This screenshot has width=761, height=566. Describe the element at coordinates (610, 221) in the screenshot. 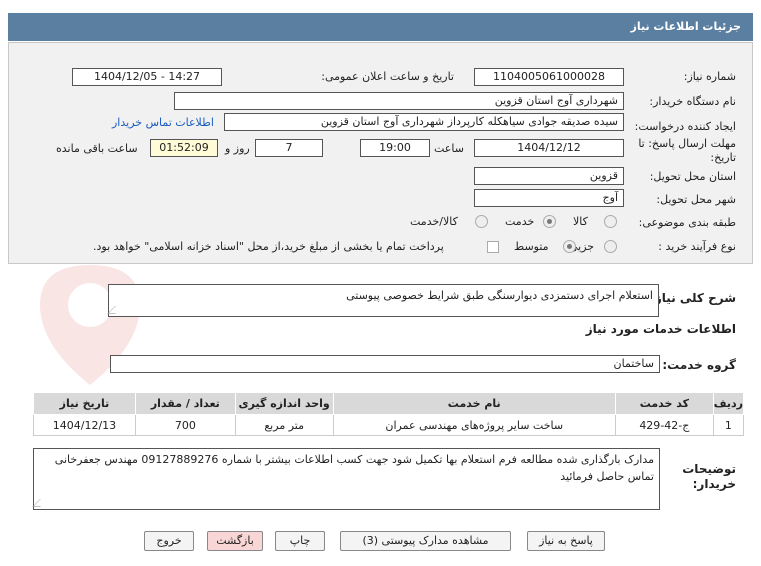

I see `category-goods-radio` at that location.